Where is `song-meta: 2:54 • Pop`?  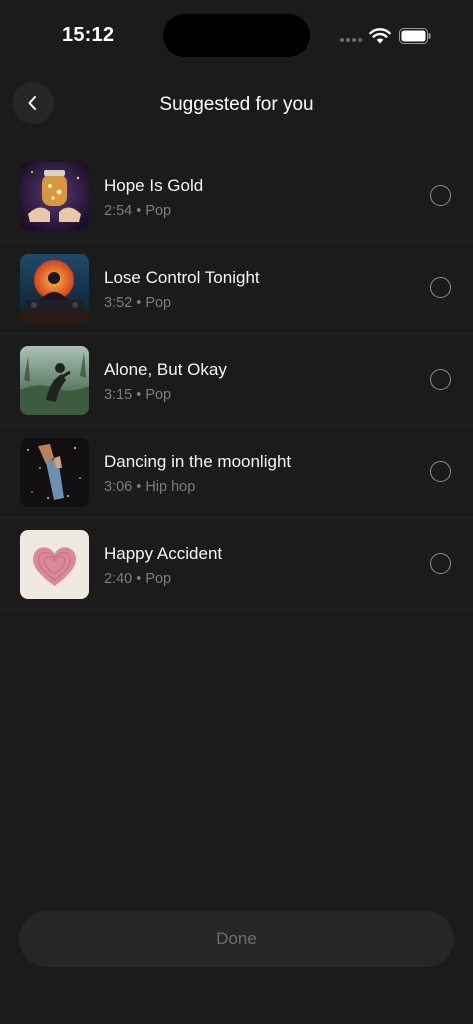
song-meta: 2:54 • Pop is located at coordinates (137, 211).